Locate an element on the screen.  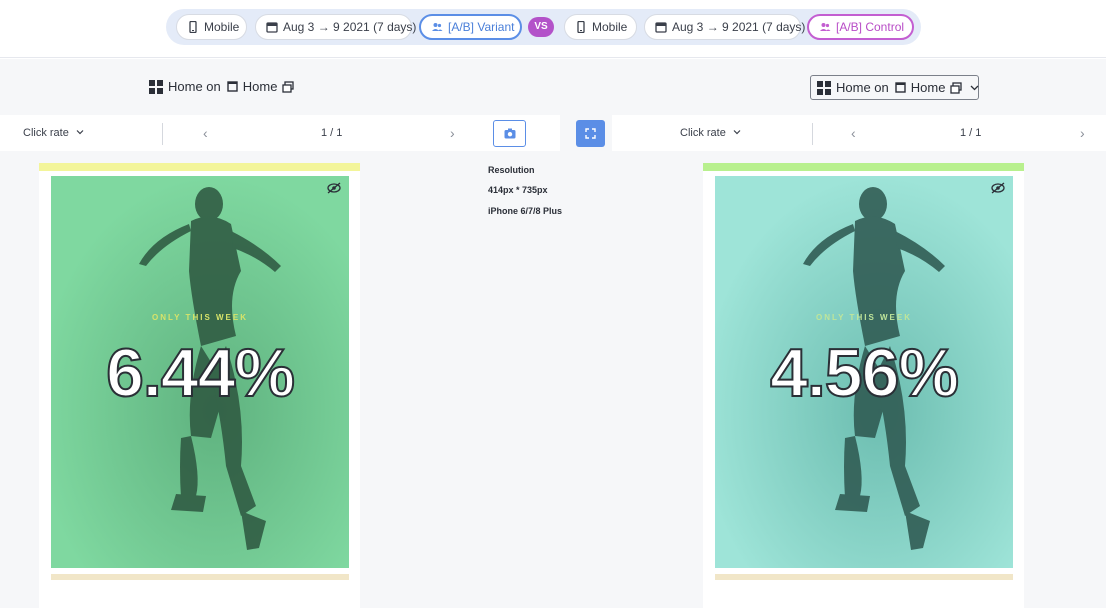
left-prev-page-button: ‹ is located at coordinates (205, 133).